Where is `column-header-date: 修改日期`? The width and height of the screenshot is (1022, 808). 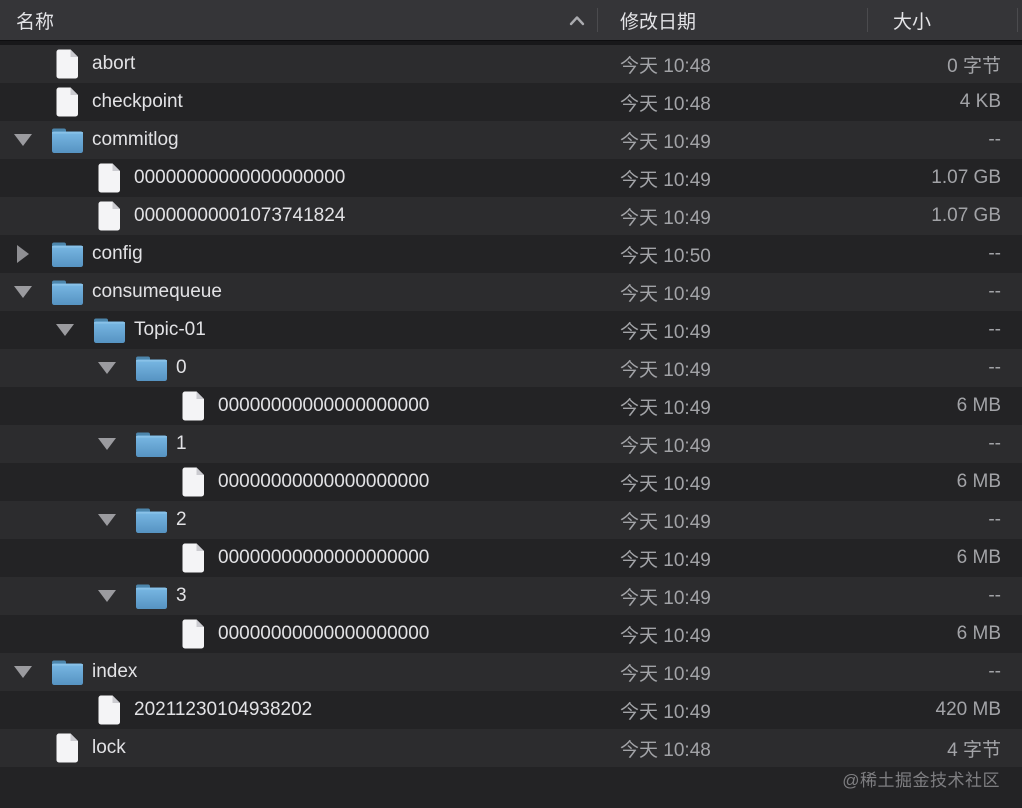
column-header-date: 修改日期 is located at coordinates (733, 20).